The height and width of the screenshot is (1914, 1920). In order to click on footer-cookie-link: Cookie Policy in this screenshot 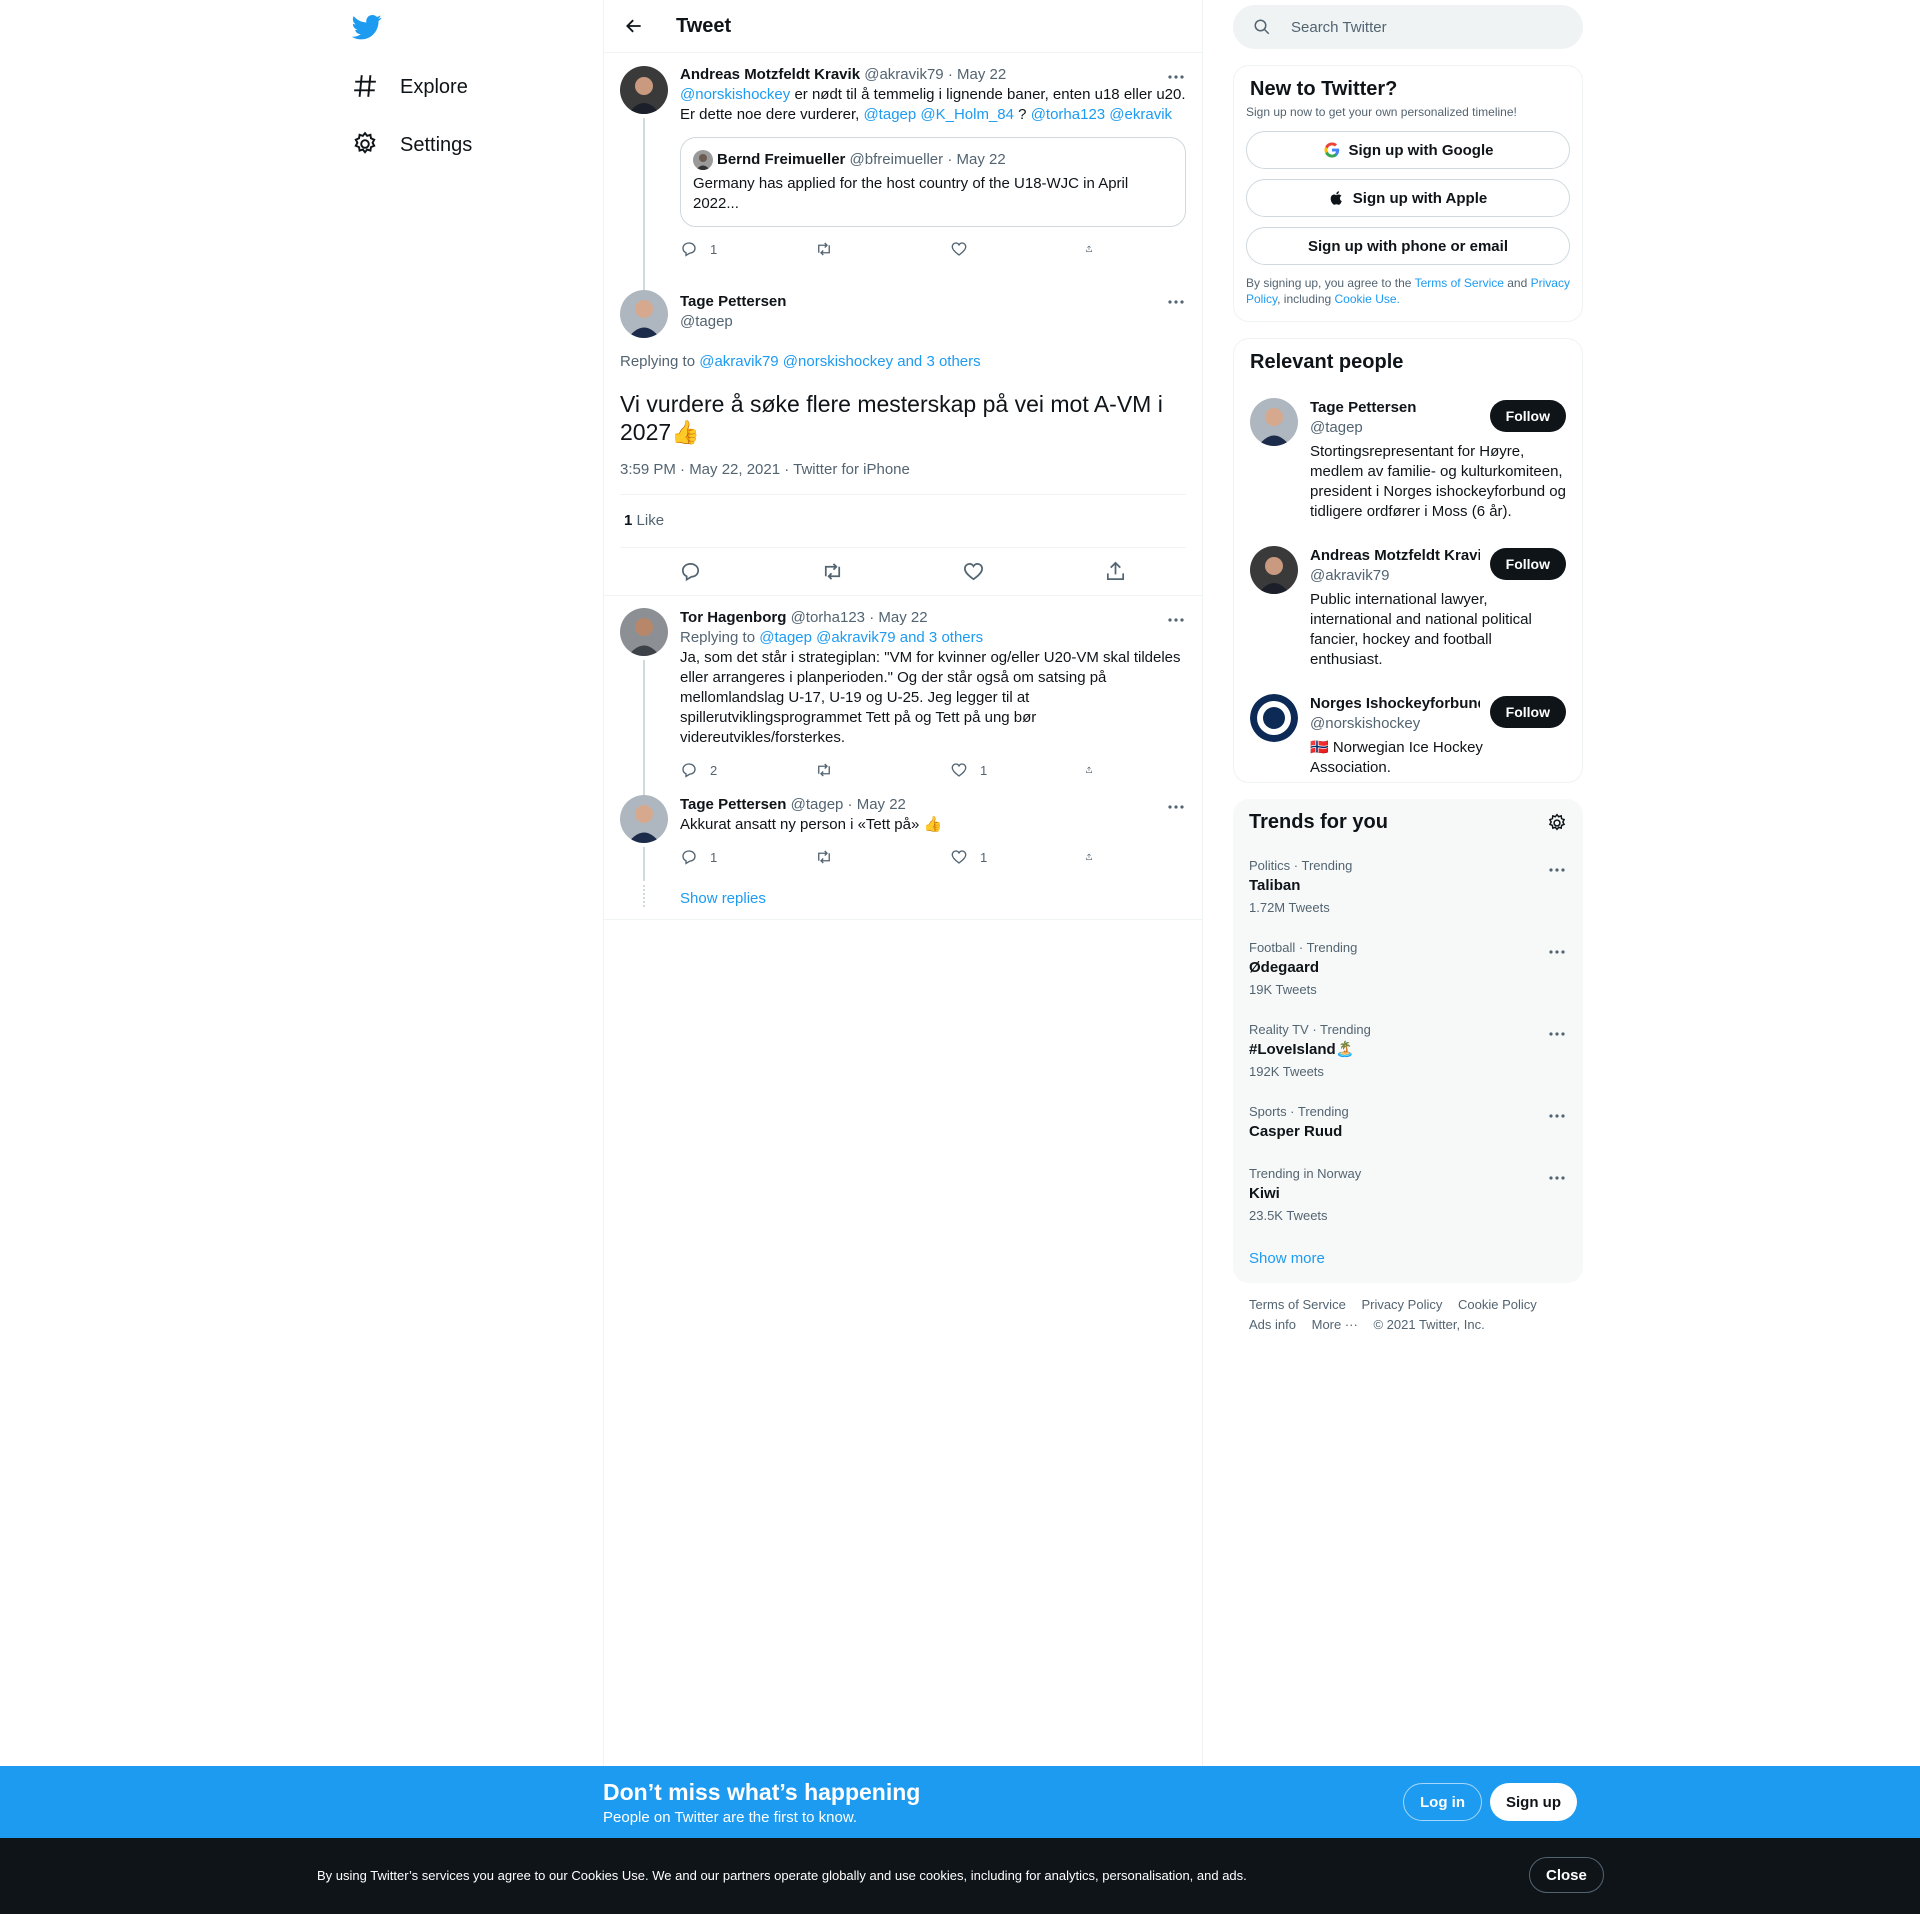, I will do `click(1497, 1304)`.